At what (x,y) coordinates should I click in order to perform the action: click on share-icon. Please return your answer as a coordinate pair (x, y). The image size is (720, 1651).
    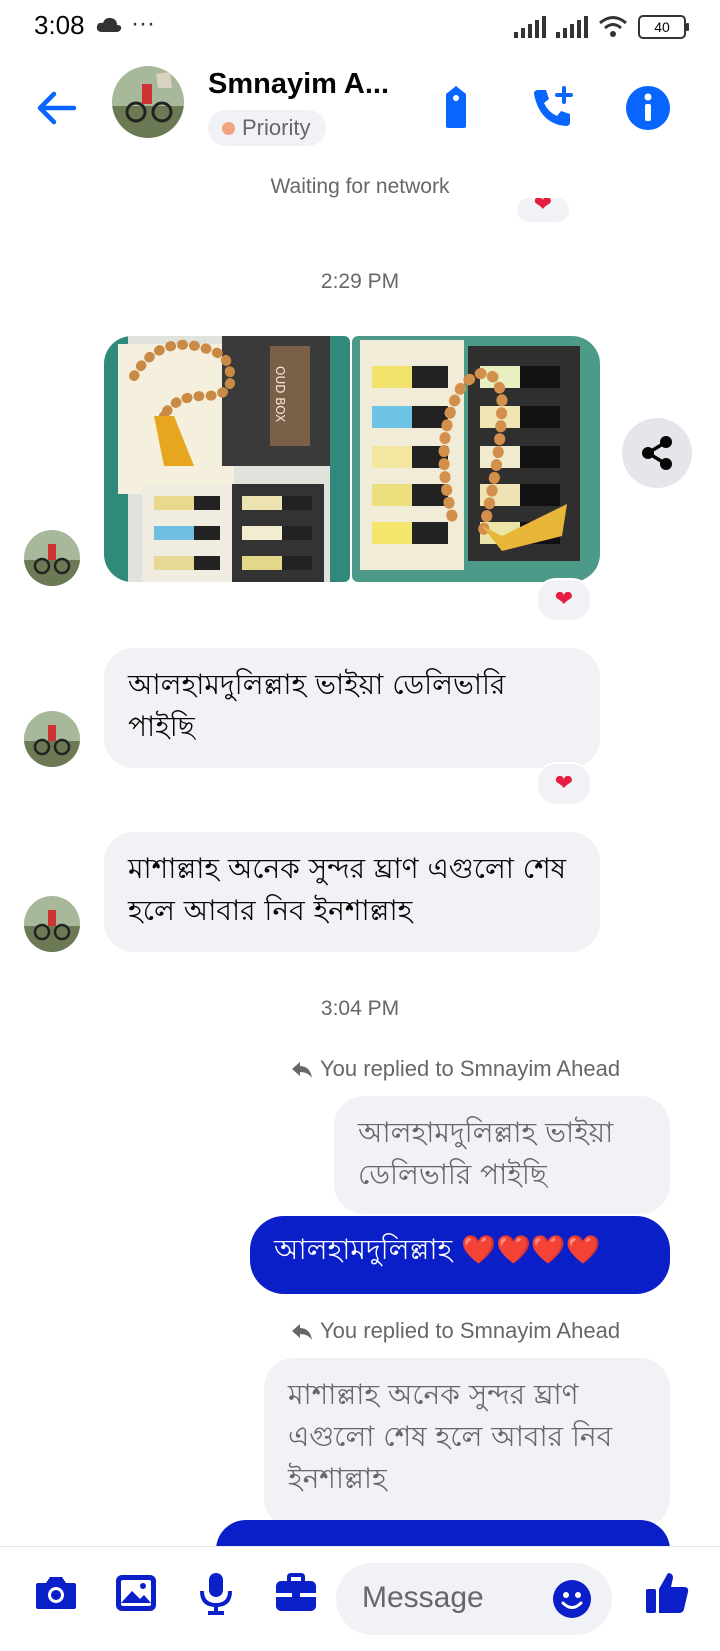
    Looking at the image, I should click on (657, 453).